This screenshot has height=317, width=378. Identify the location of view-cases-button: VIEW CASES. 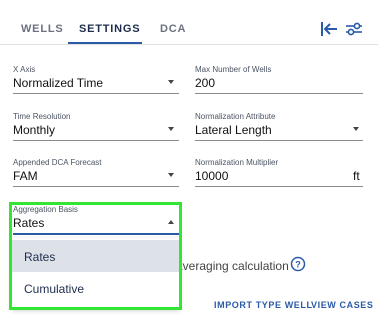
(342, 305).